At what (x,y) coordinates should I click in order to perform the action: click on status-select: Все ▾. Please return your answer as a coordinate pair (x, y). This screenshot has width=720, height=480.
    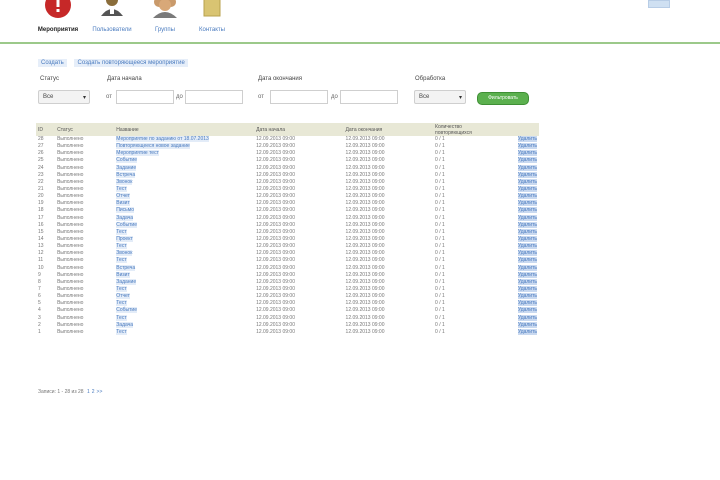
    Looking at the image, I should click on (64, 97).